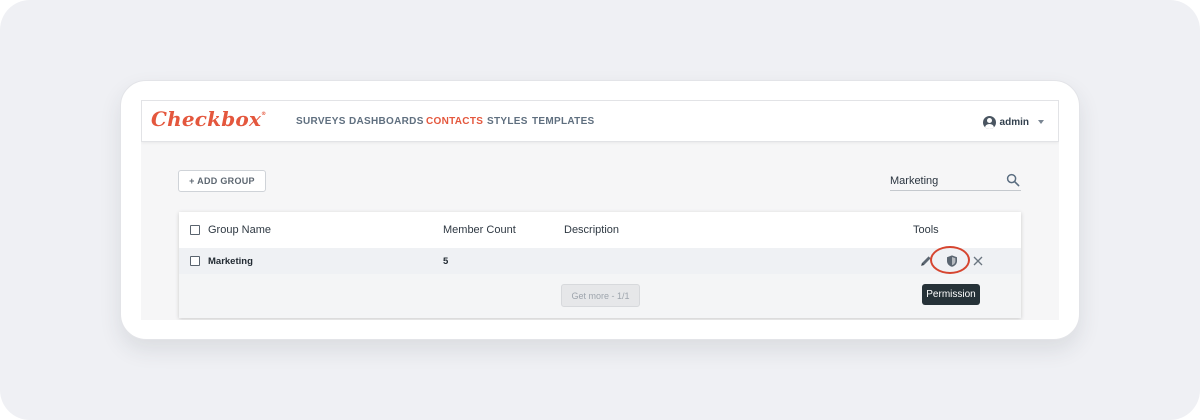 This screenshot has height=420, width=1200. Describe the element at coordinates (507, 121) in the screenshot. I see `nav-styles: STYLES` at that location.